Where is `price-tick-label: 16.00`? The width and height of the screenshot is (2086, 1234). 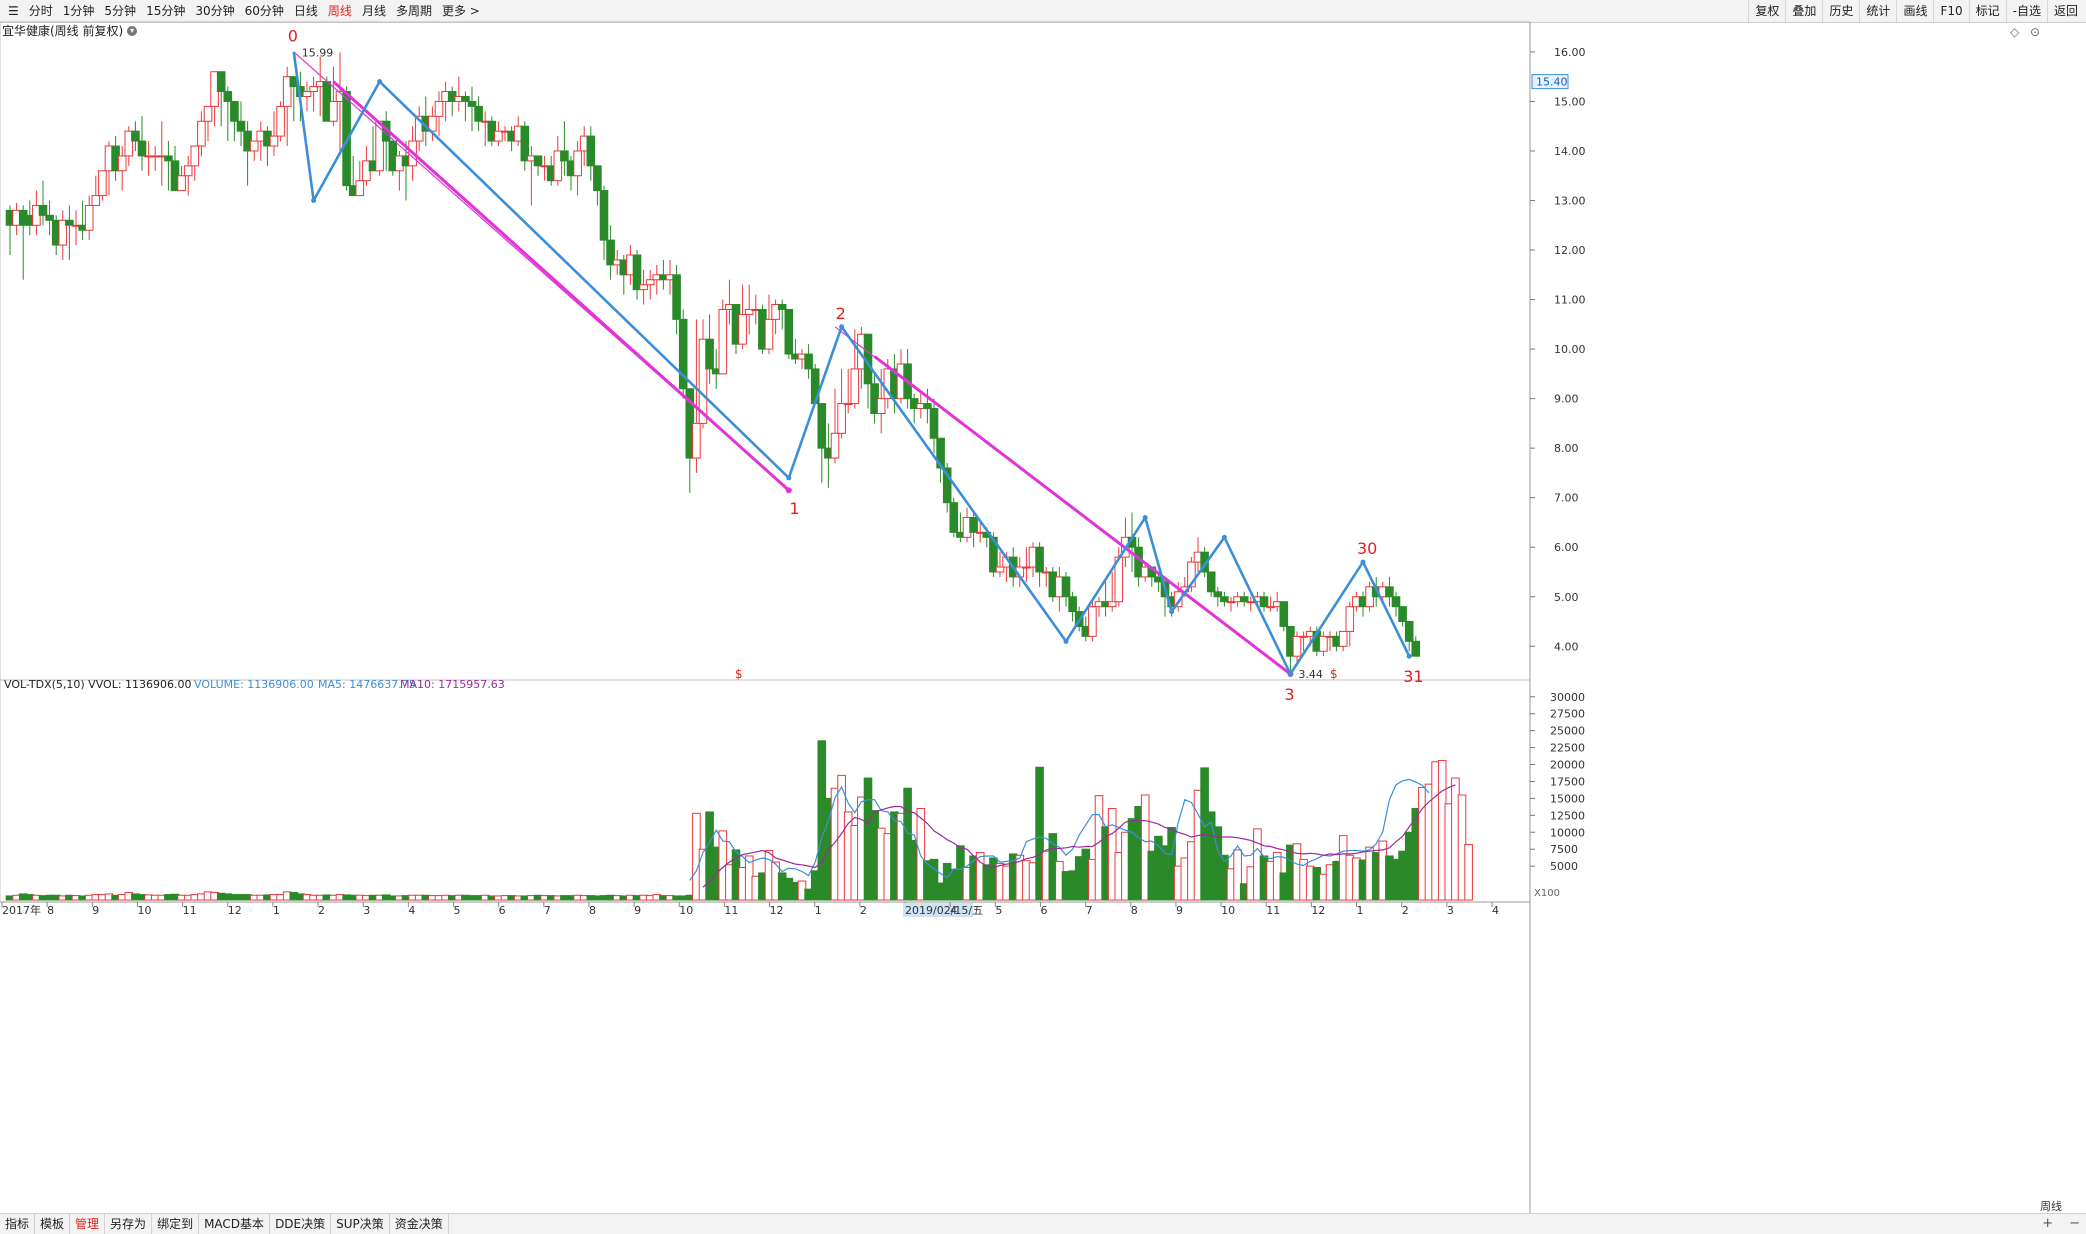 price-tick-label: 16.00 is located at coordinates (1570, 52).